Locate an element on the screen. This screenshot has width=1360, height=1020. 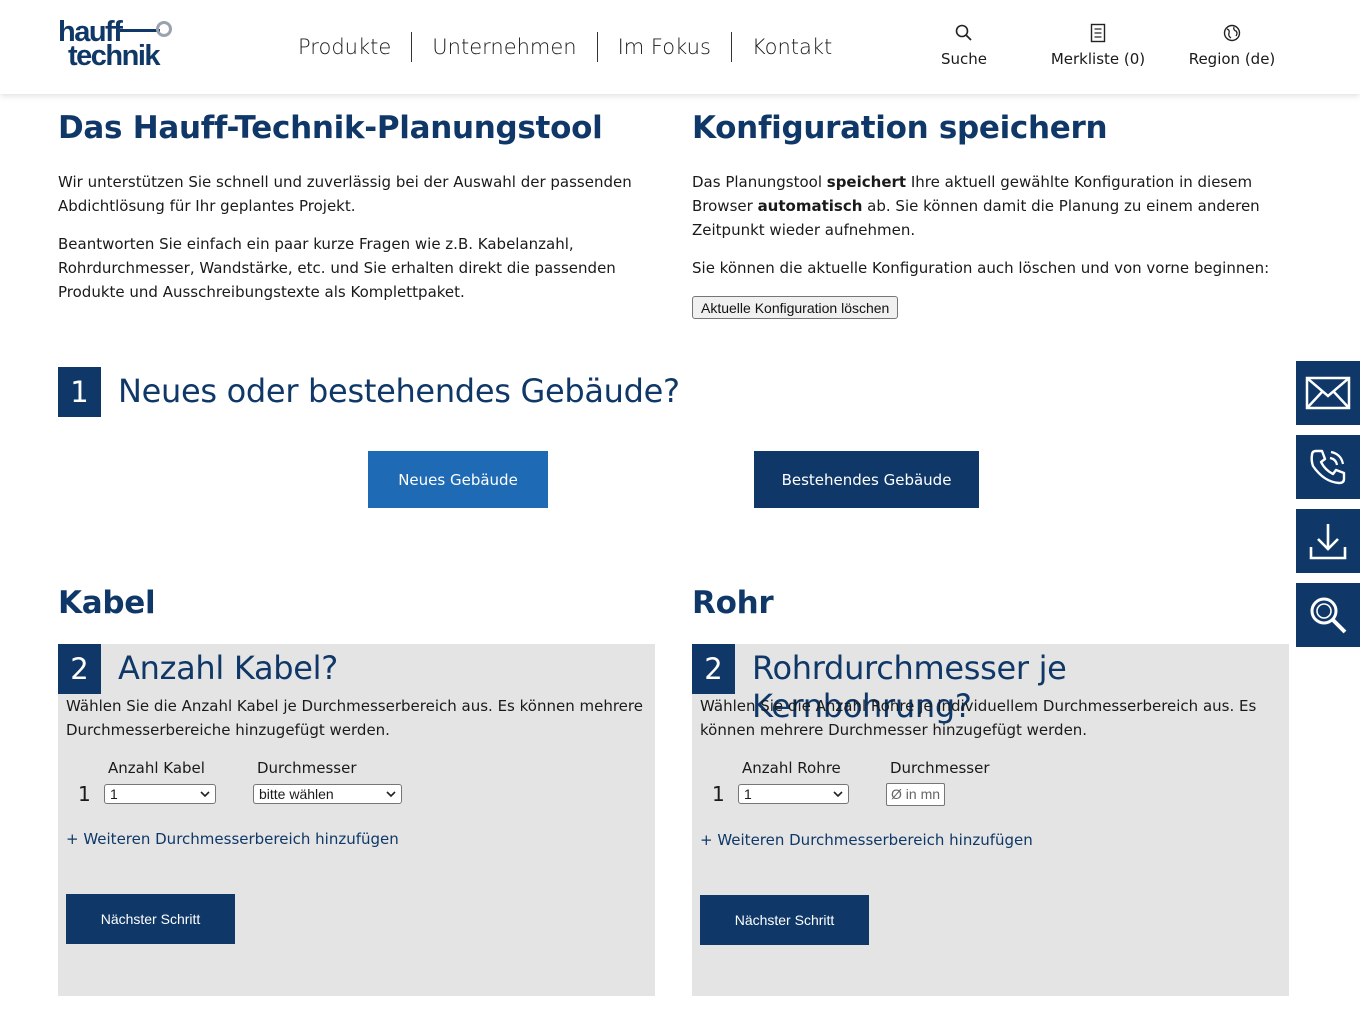
region-label: Region (de) is located at coordinates (1232, 59).